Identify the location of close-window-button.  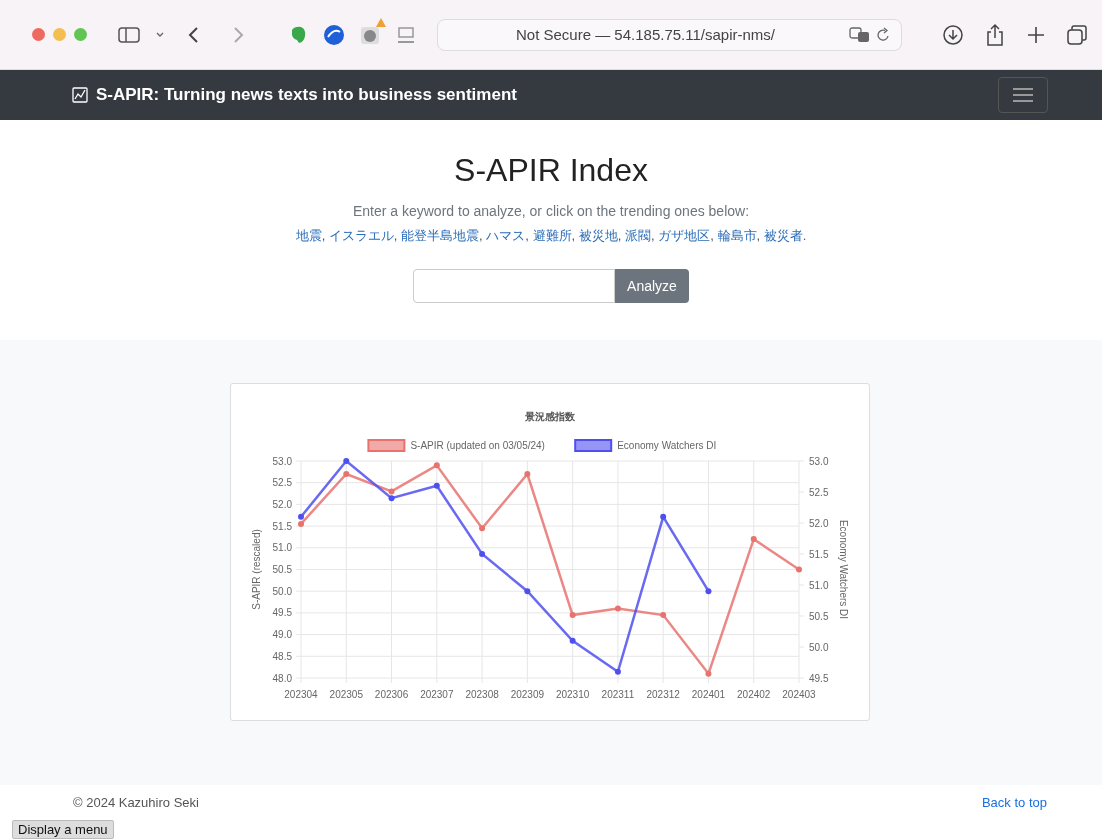
(38, 34).